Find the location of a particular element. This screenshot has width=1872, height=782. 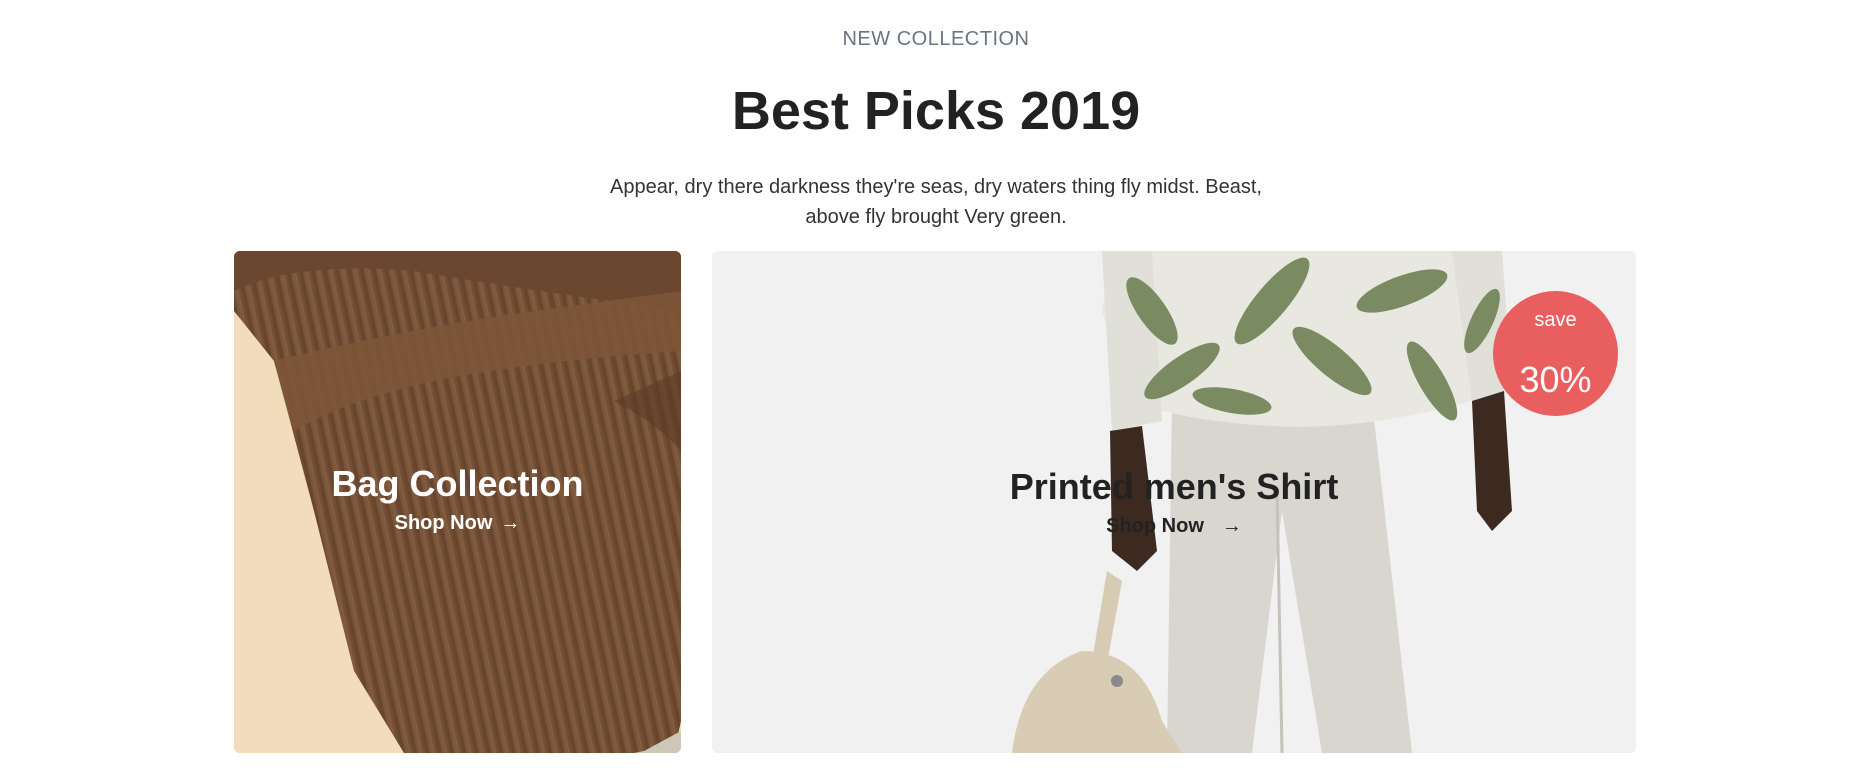

discount-badge-value: 30% is located at coordinates (1555, 379).